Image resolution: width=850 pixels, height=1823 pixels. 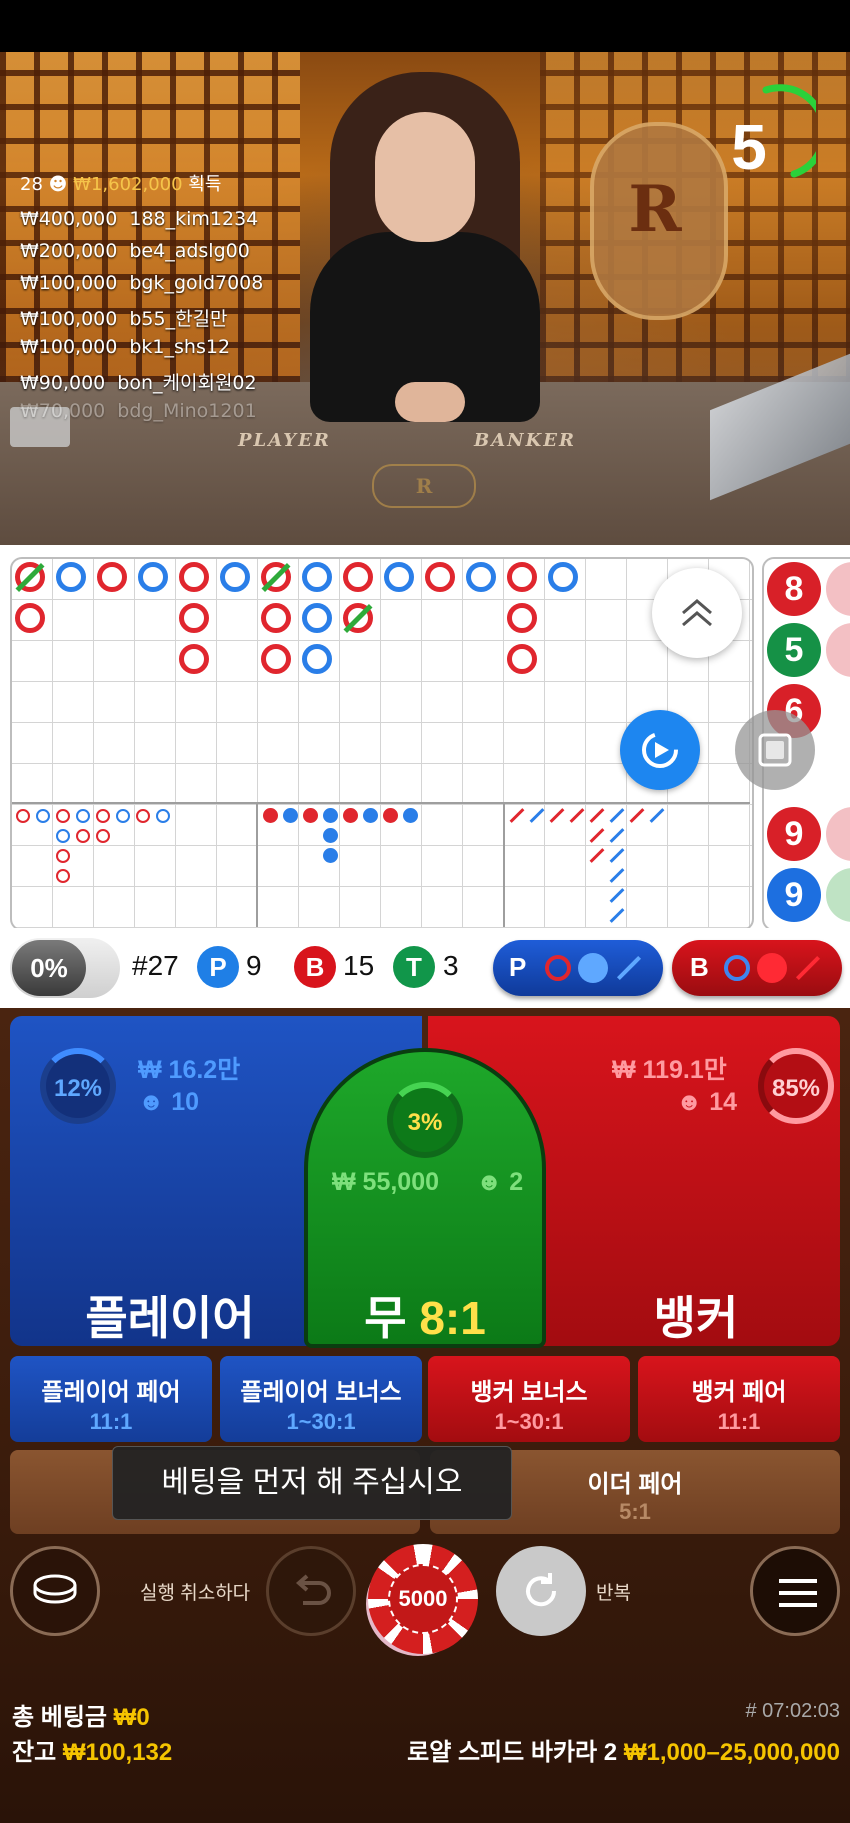 What do you see at coordinates (707, 1102) in the screenshot?
I see `banker-users: ☻ 14` at bounding box center [707, 1102].